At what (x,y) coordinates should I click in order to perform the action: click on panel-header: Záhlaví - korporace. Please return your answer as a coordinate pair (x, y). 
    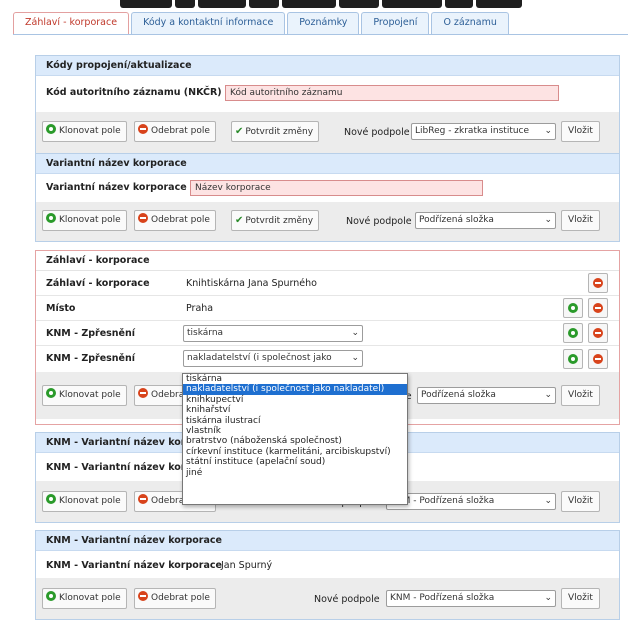
    Looking at the image, I should click on (327, 261).